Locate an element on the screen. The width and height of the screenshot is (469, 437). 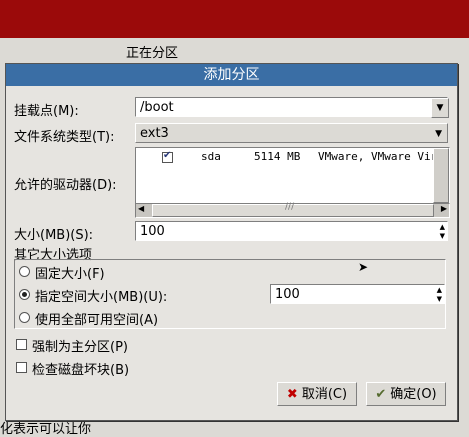
size-label: 大小(MB)(S): is located at coordinates (54, 235).